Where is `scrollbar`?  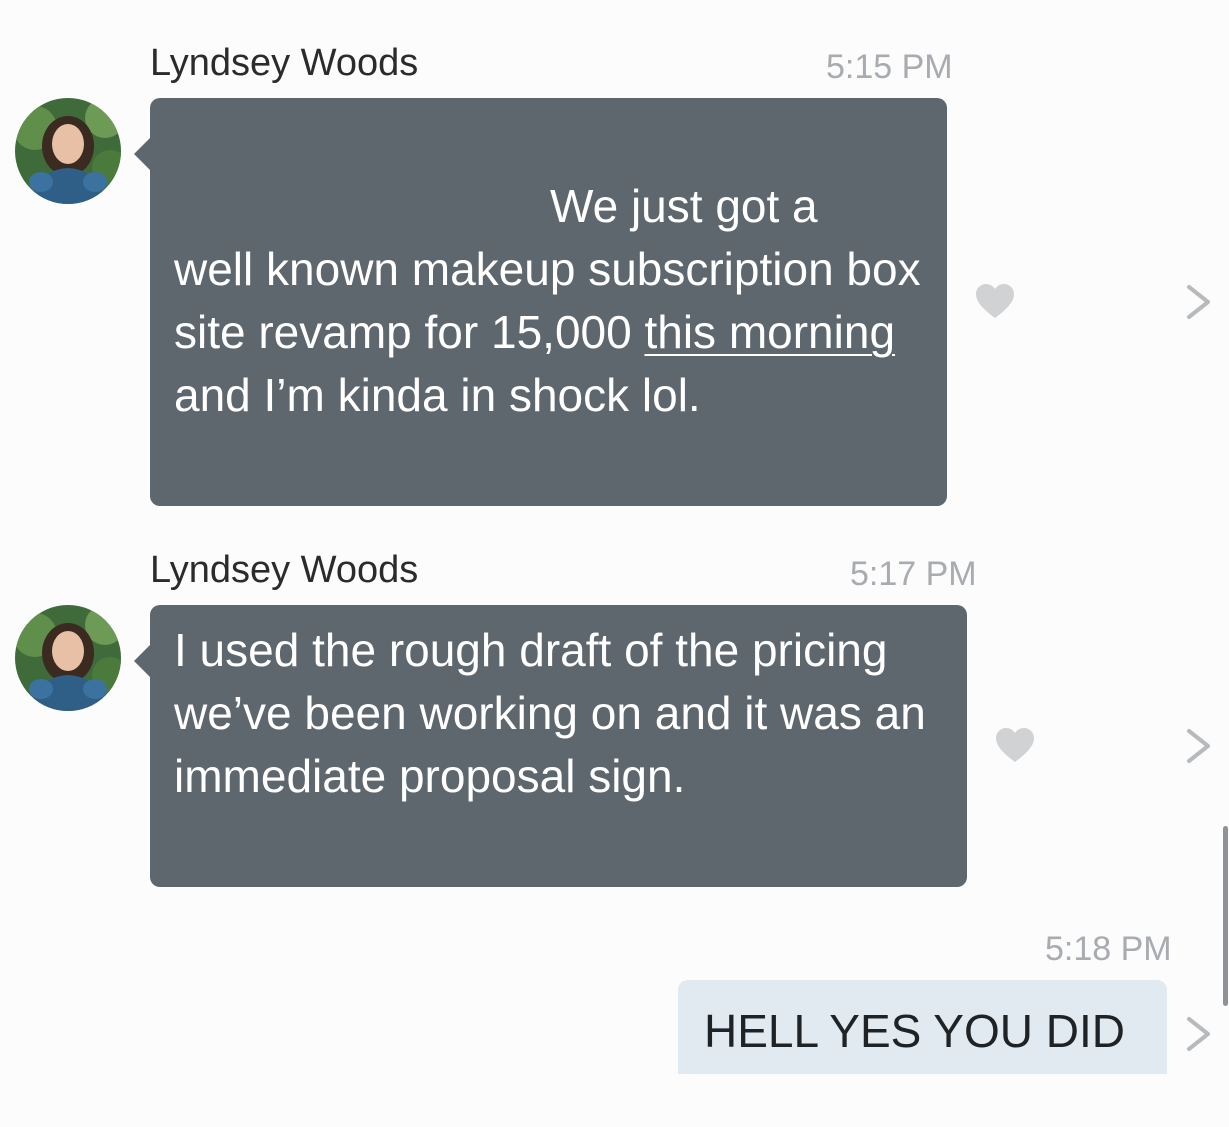
scrollbar is located at coordinates (1225, 916).